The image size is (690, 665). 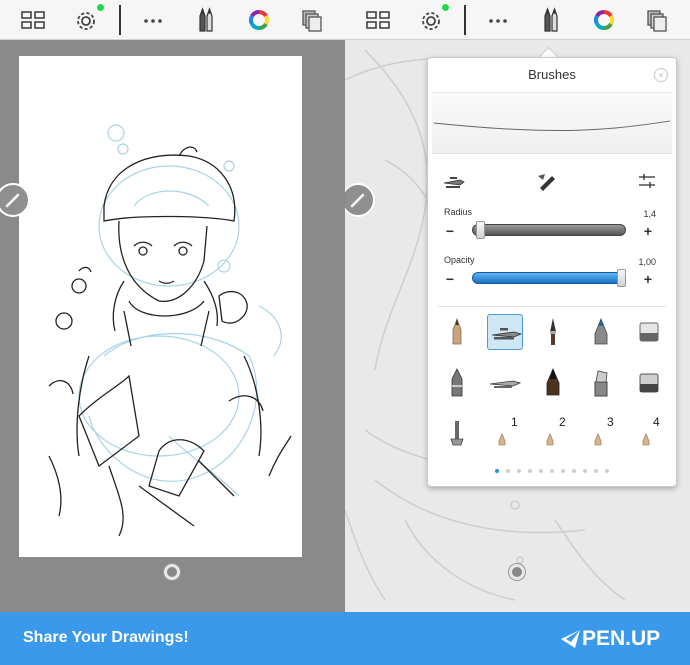 What do you see at coordinates (552, 306) in the screenshot?
I see `panel-separator` at bounding box center [552, 306].